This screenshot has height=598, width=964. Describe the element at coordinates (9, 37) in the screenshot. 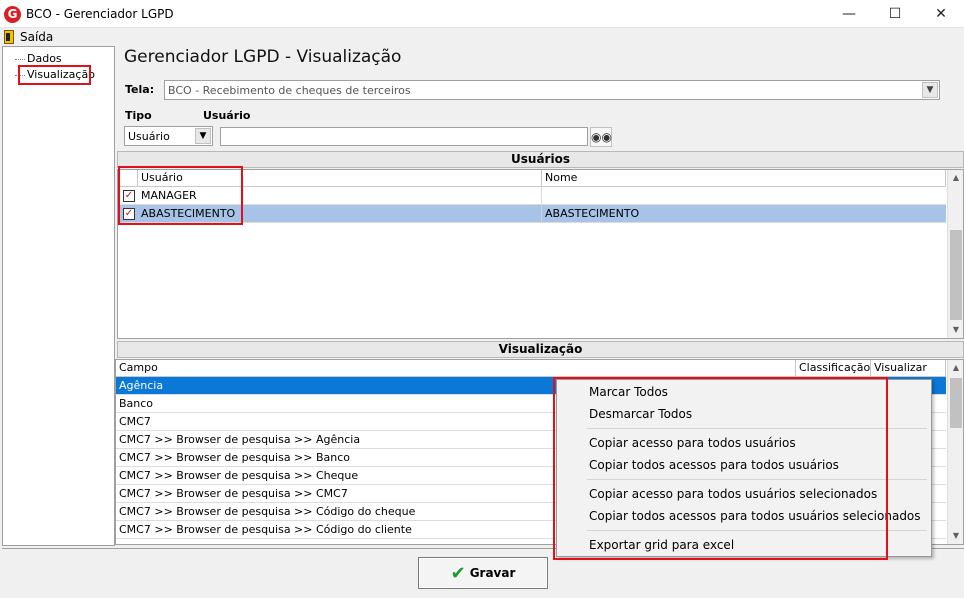

I see `exit-door-icon` at that location.